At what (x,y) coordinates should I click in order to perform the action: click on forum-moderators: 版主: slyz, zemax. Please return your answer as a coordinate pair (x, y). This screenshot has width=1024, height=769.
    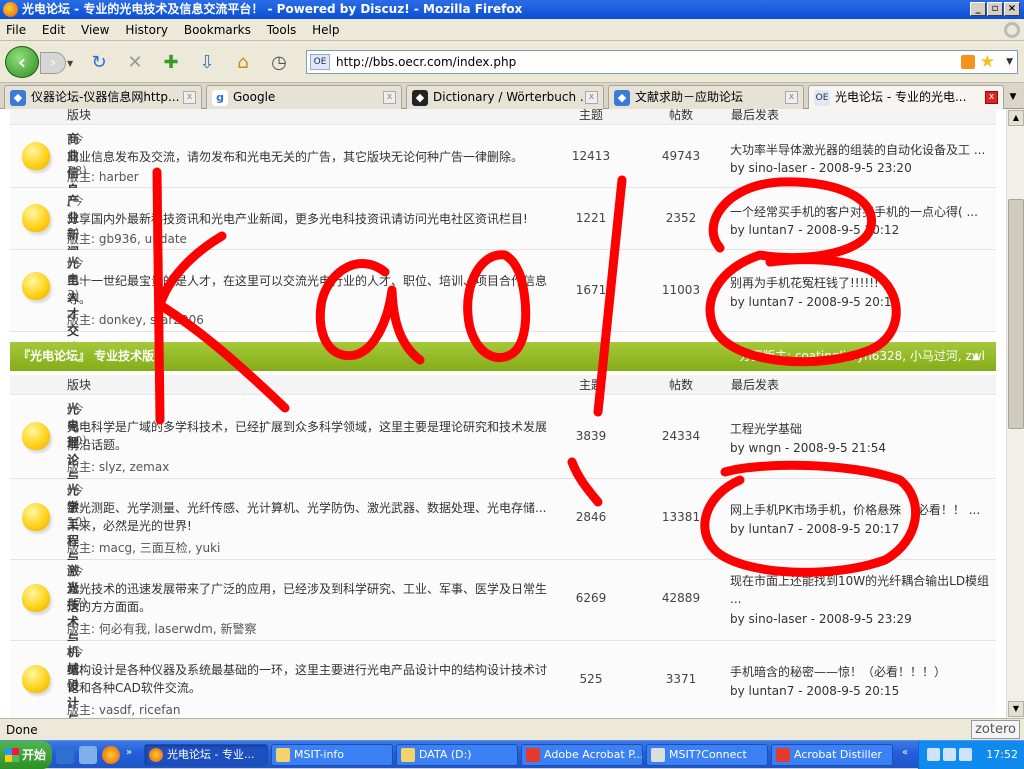
    Looking at the image, I should click on (118, 466).